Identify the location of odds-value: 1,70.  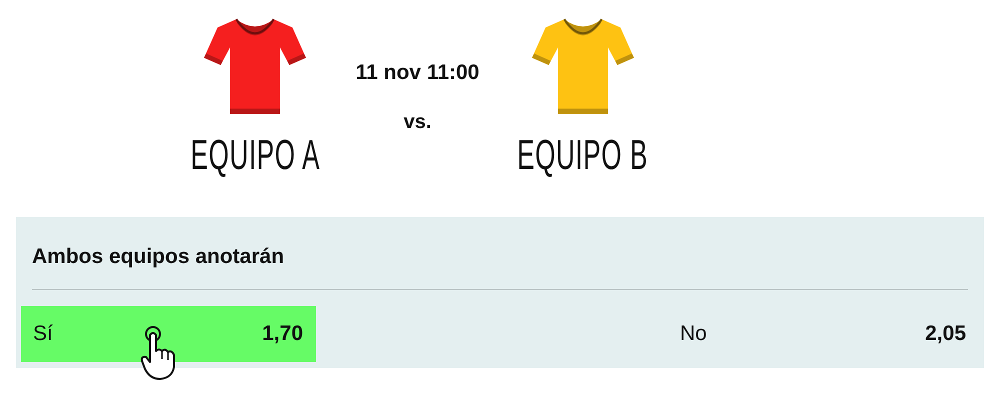
(282, 334).